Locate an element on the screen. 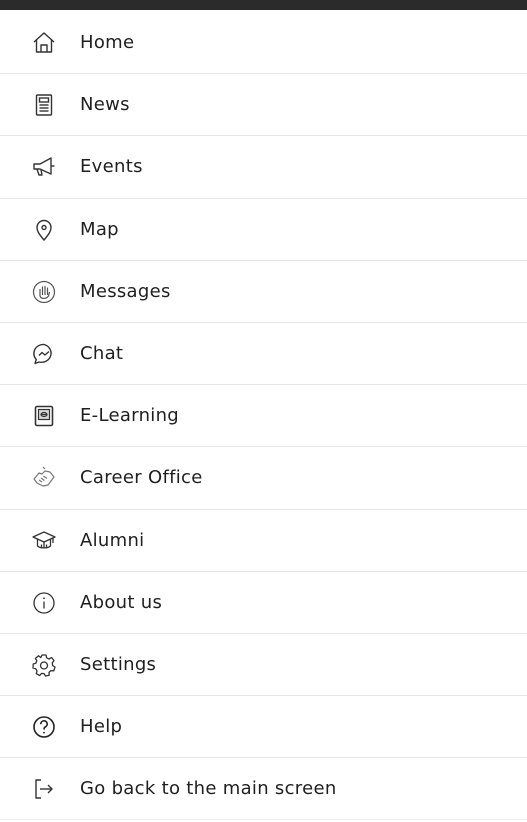 The image size is (527, 822). graduation-cap-icon is located at coordinates (44, 541).